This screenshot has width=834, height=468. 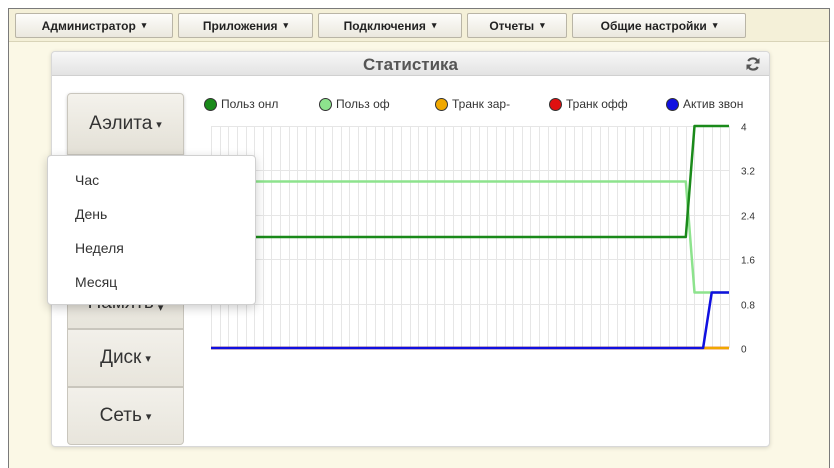 I want to click on y-tick-label: 1.6, so click(x=748, y=261).